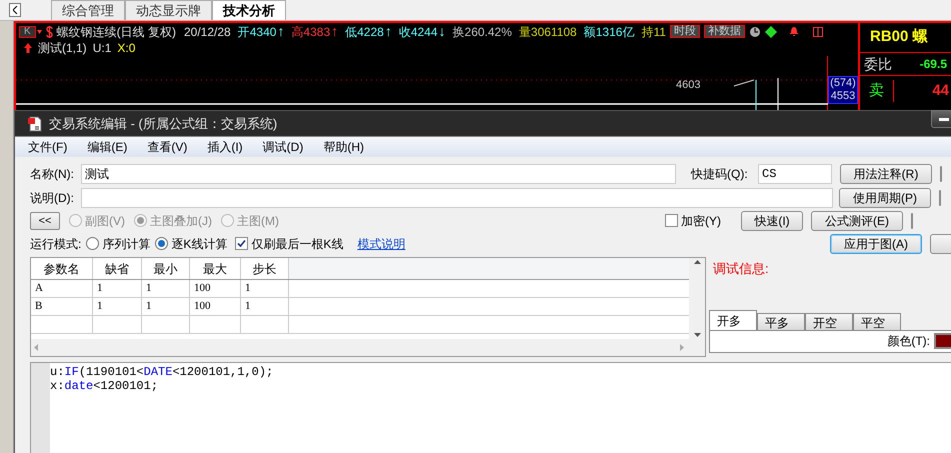 This screenshot has width=951, height=453. What do you see at coordinates (482, 32) in the screenshot?
I see `quote-value: 换260.42%` at bounding box center [482, 32].